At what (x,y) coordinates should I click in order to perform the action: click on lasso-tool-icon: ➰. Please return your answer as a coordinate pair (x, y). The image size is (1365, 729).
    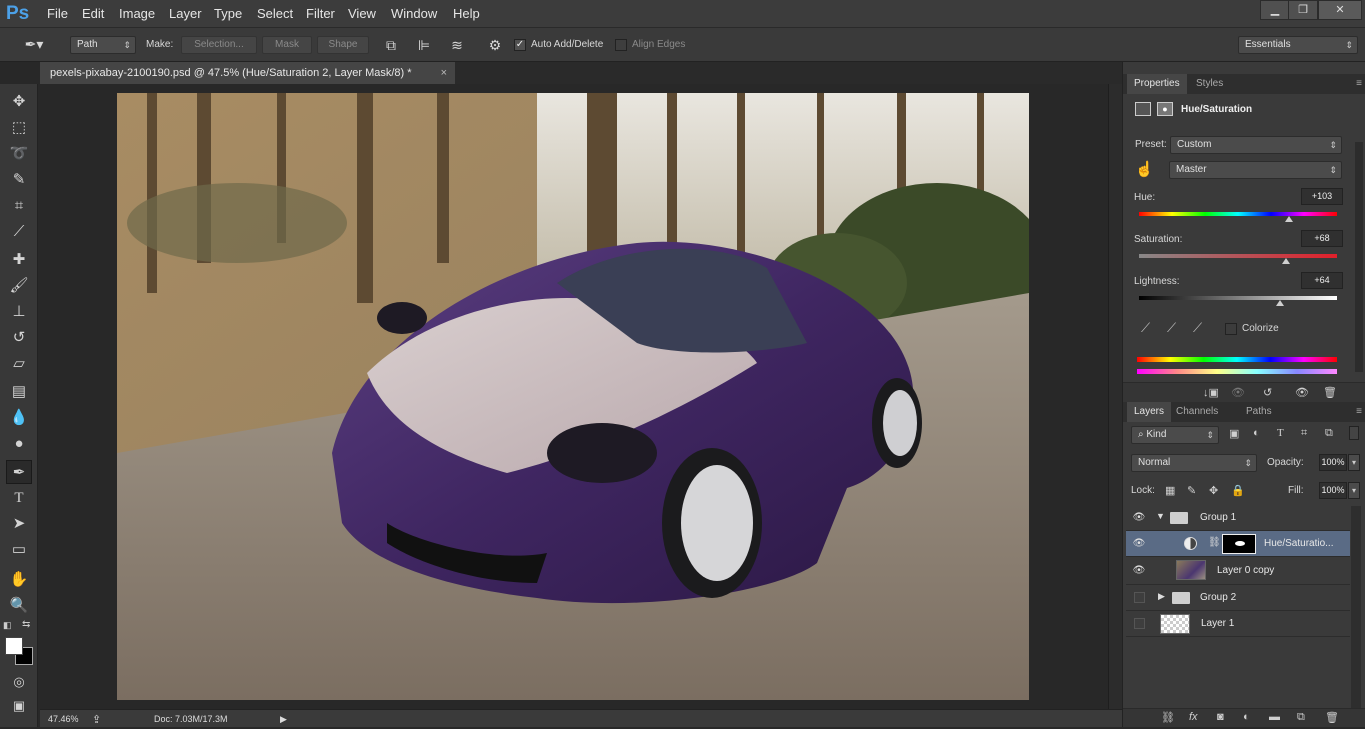
    Looking at the image, I should click on (19, 154).